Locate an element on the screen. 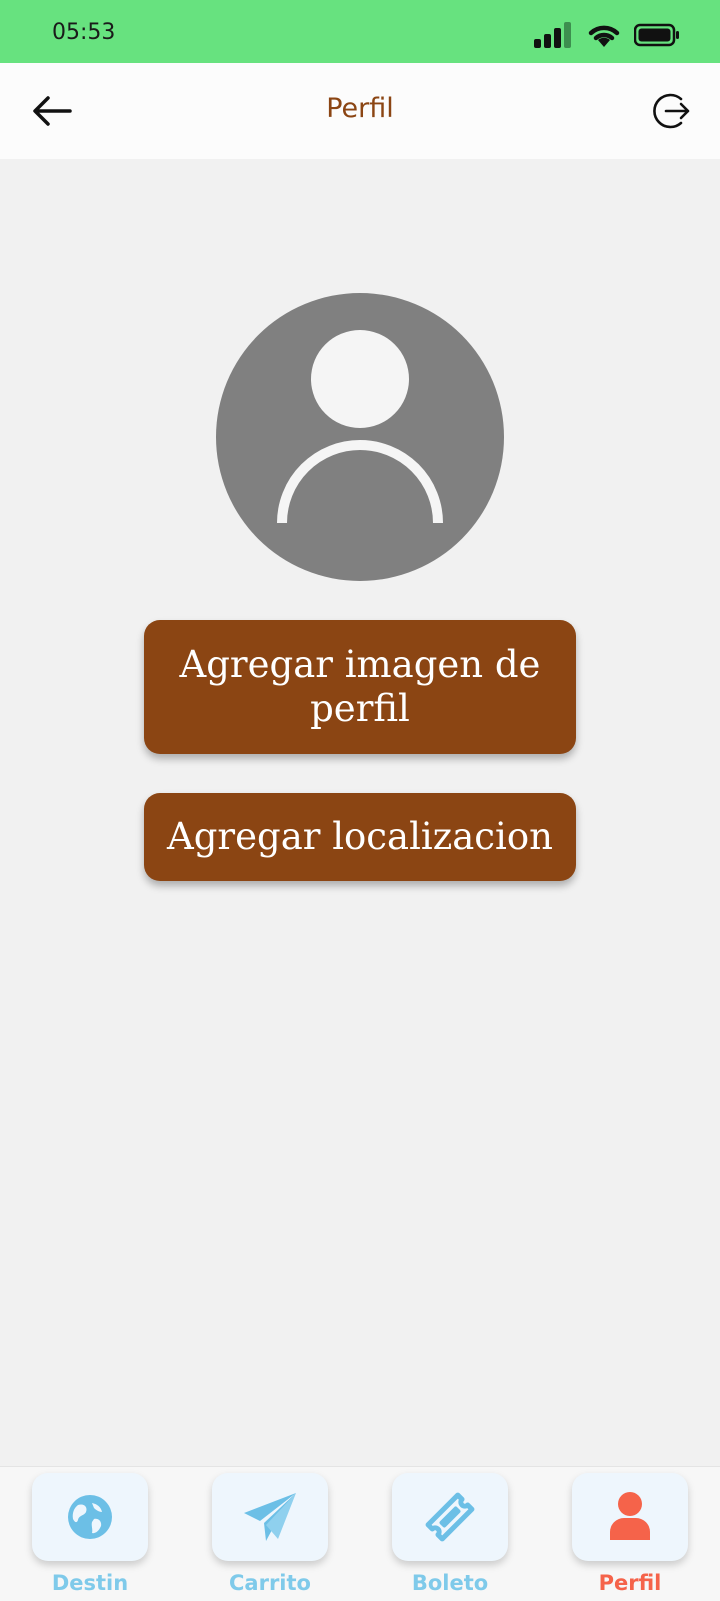 This screenshot has height=1601, width=720. add-location-label: Agregar localizacion is located at coordinates (360, 836).